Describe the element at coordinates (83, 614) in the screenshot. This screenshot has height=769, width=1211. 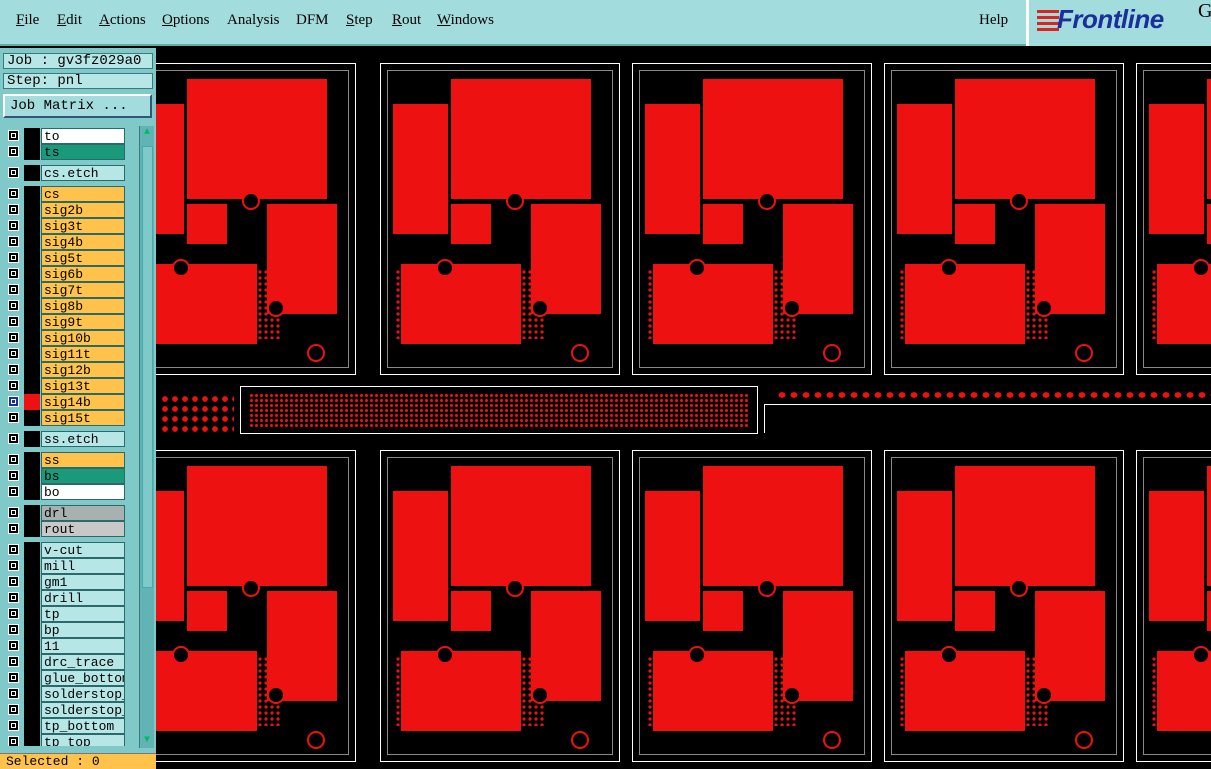
I see `layer-name: tp` at that location.